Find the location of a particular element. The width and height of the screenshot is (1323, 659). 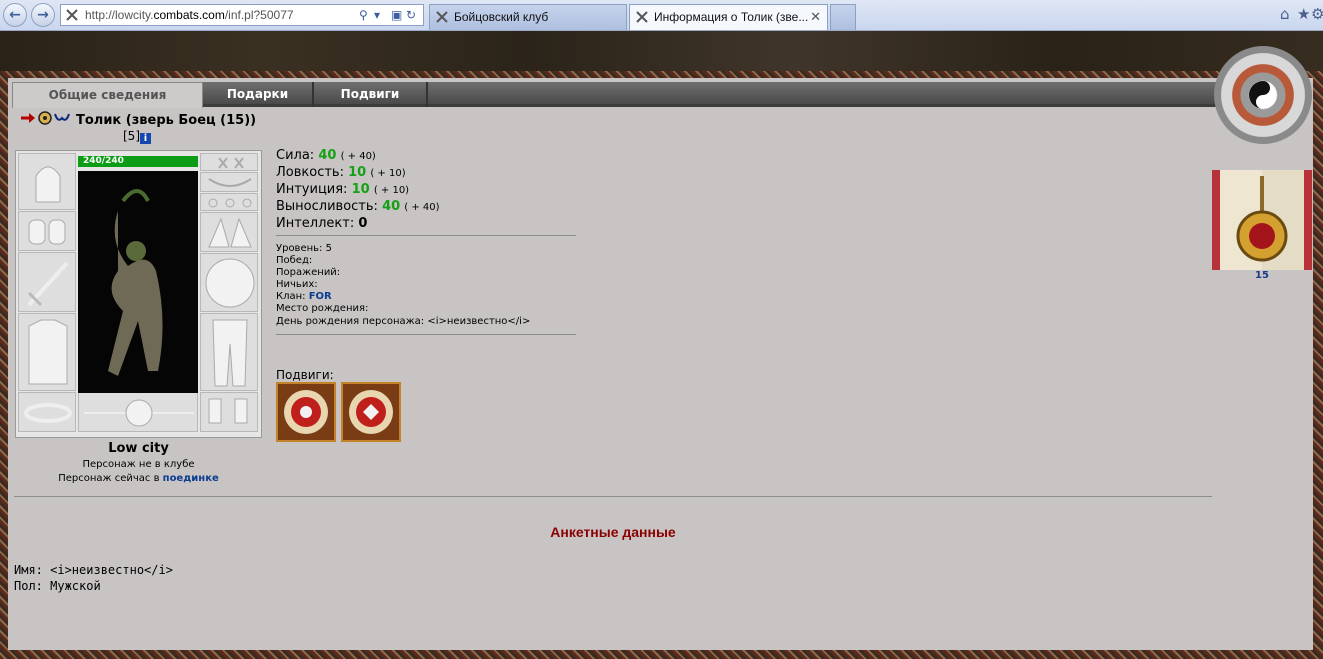

stat-agility: Ловкость: 10 ( + 10) is located at coordinates (358, 173).